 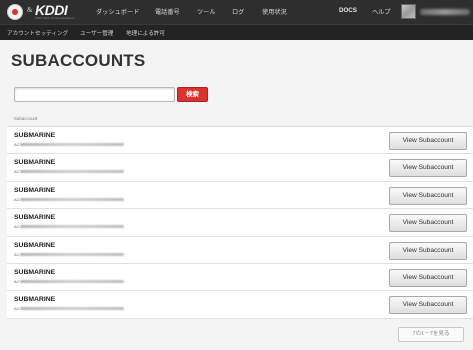 I want to click on subnav-item-account-settings: アカウントセッティング, so click(x=37, y=33).